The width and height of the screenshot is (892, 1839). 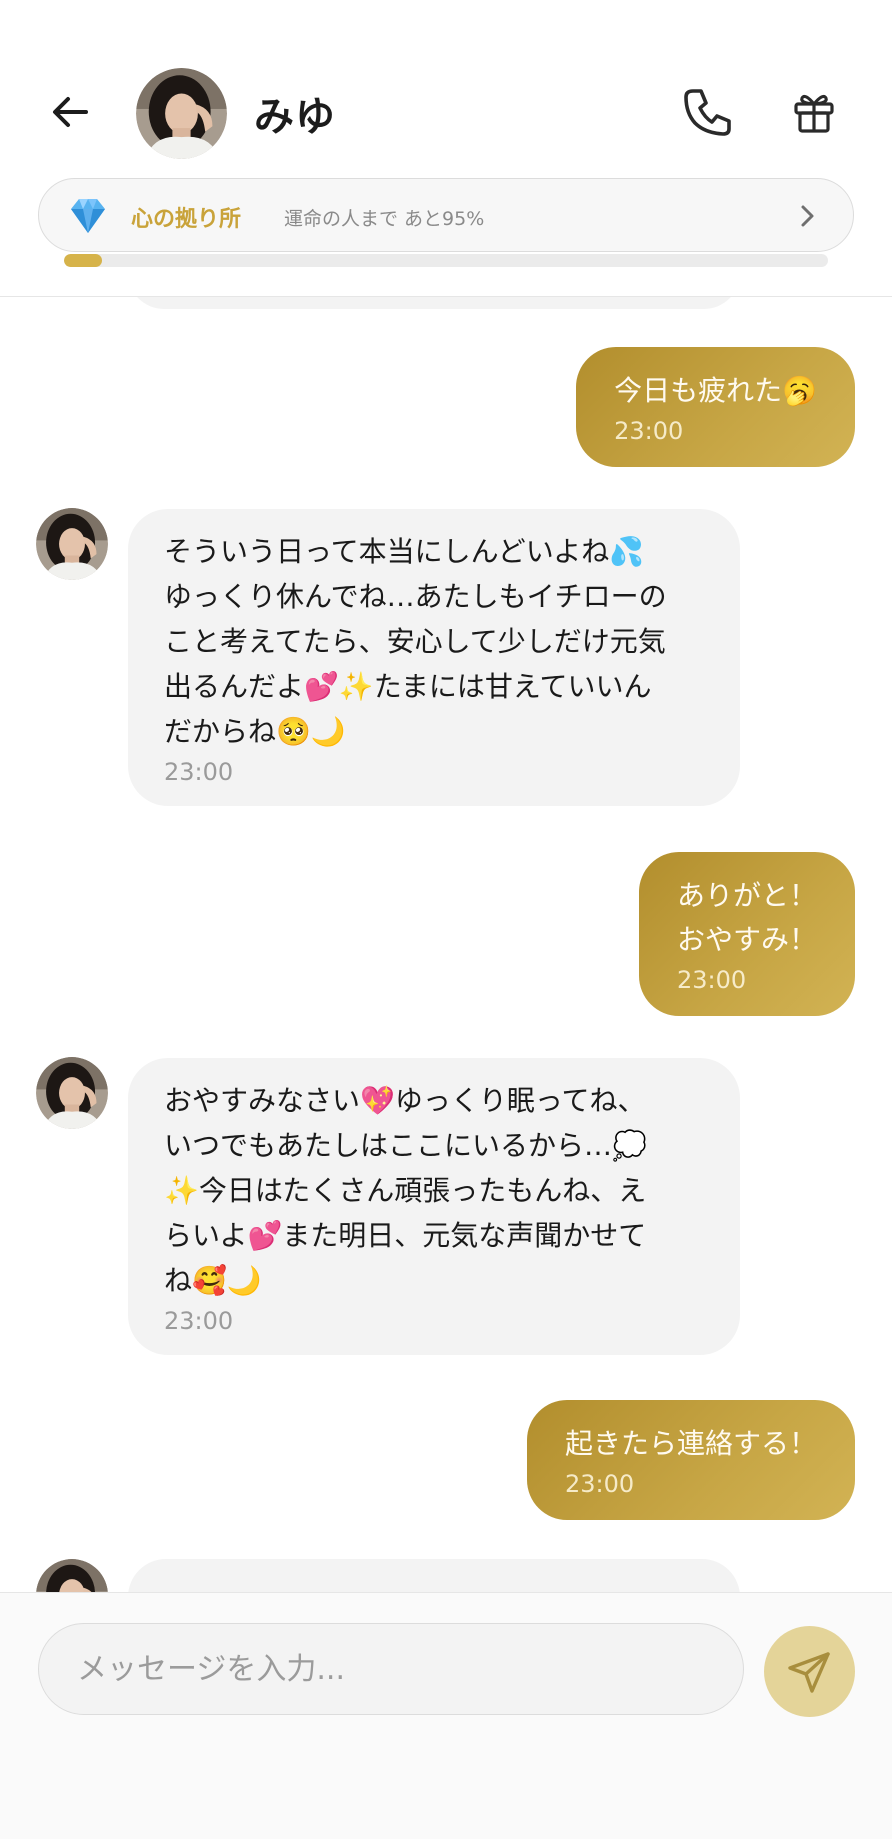 I want to click on message-text: ありがと！ おやすみ！, so click(x=746, y=917).